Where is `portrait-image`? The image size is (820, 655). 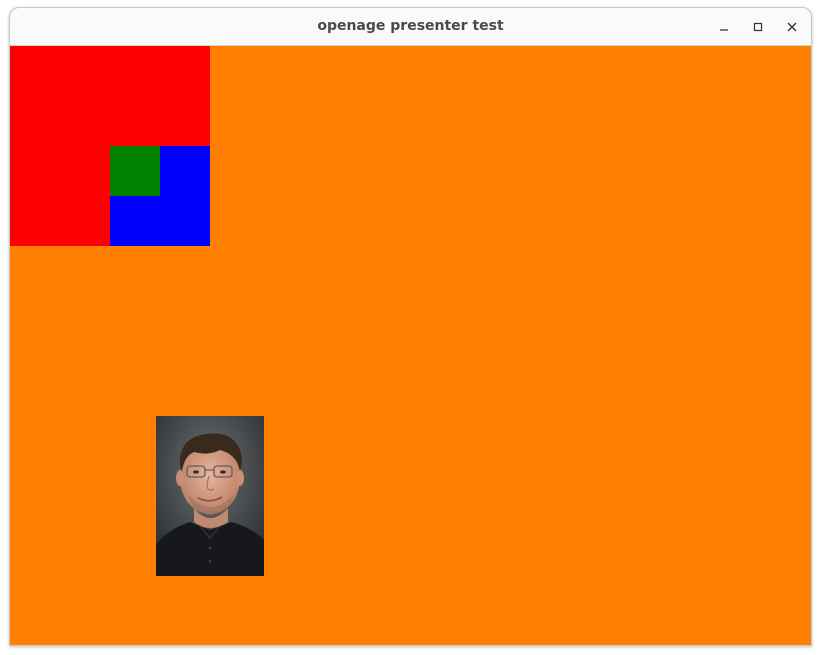
portrait-image is located at coordinates (210, 496).